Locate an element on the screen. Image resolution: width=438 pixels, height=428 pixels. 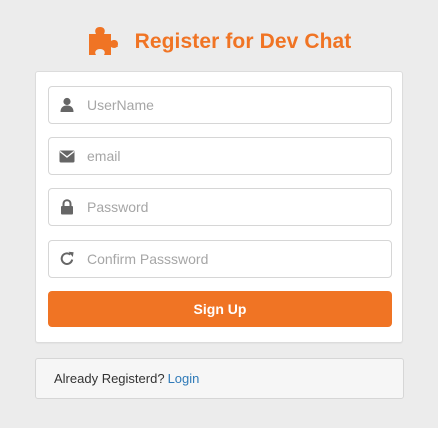
username-field-container is located at coordinates (220, 105).